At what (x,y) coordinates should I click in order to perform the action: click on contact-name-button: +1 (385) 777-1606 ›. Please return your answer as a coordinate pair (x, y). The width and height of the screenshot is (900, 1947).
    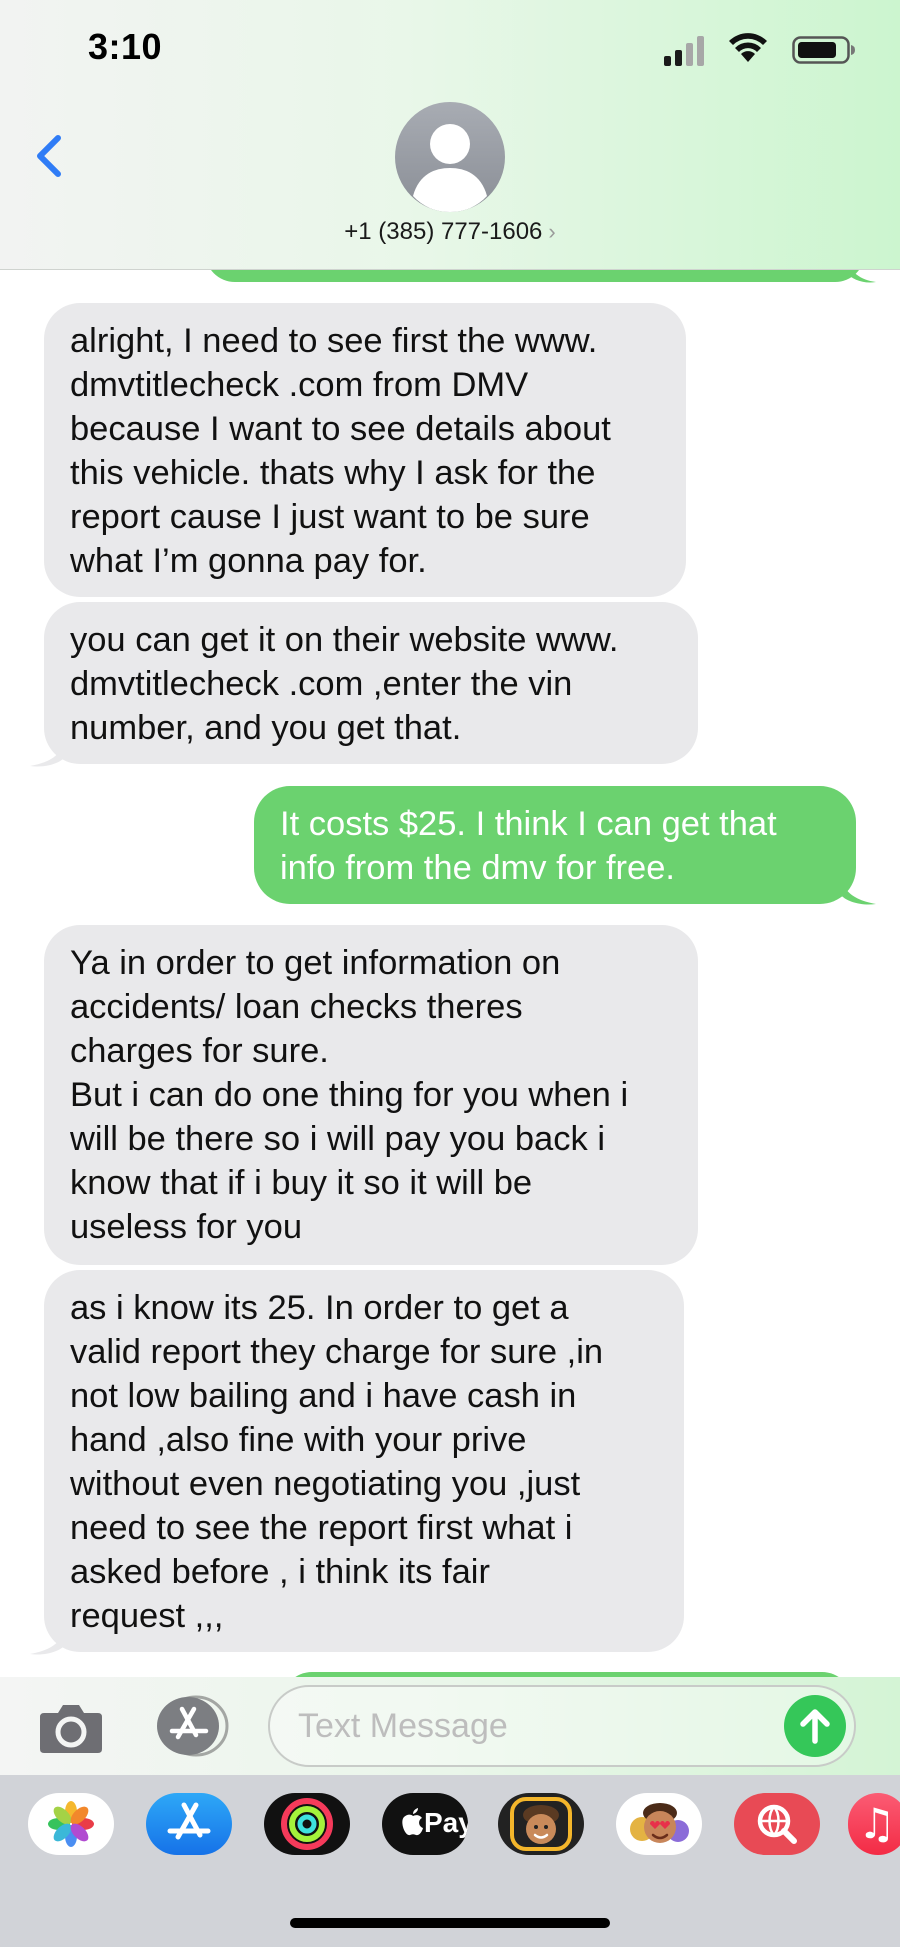
    Looking at the image, I should click on (450, 232).